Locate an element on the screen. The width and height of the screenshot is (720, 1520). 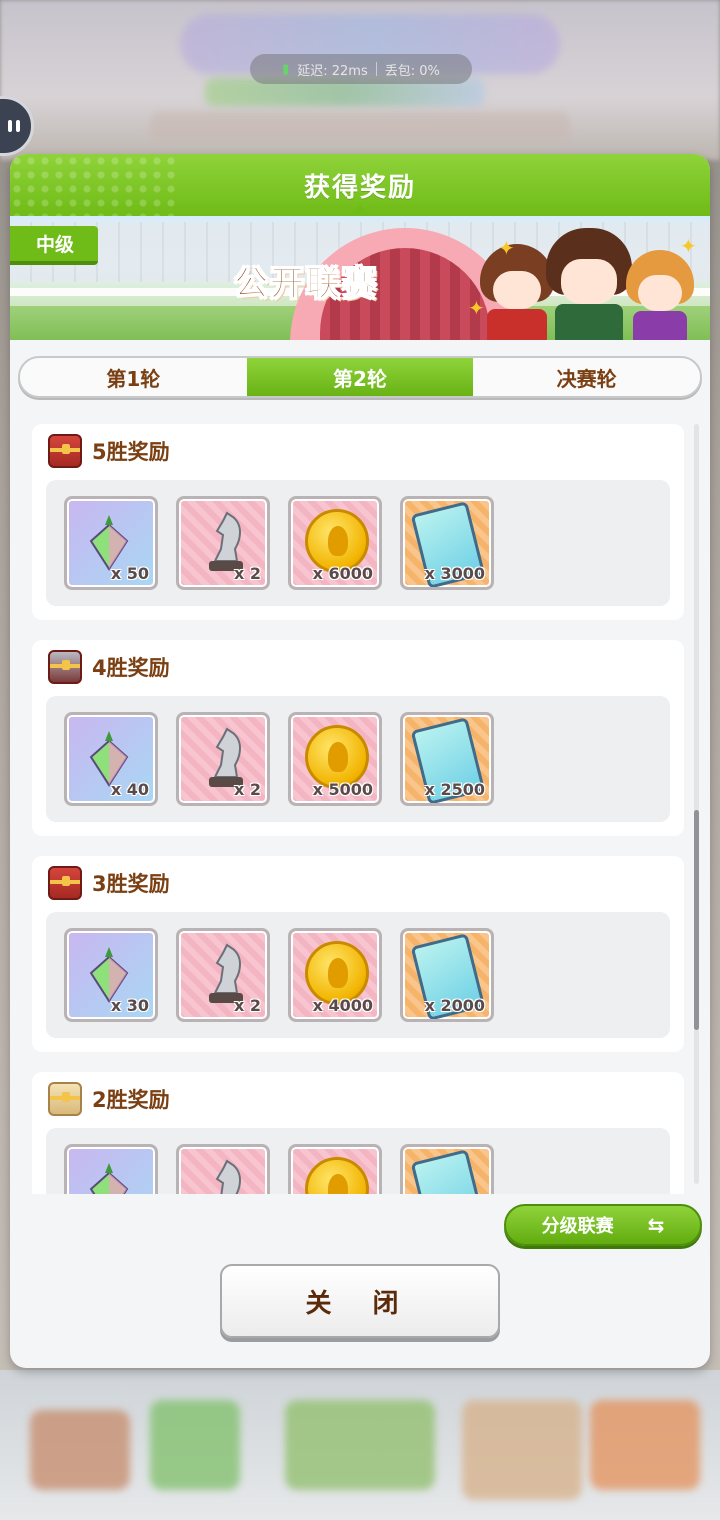
reward-group: 3胜奖励 x 30 x 2 x 4000 x 2000 is located at coordinates (358, 954).